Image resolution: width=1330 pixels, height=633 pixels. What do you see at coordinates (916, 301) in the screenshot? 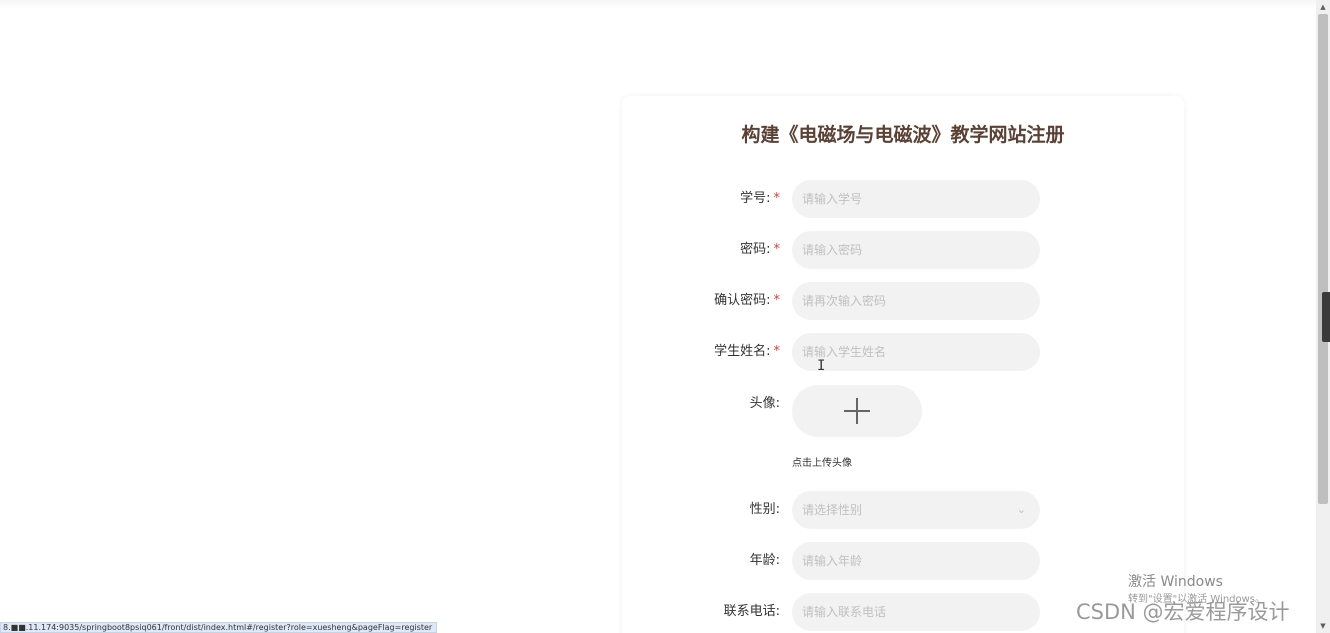
I see `confirm-password-input` at bounding box center [916, 301].